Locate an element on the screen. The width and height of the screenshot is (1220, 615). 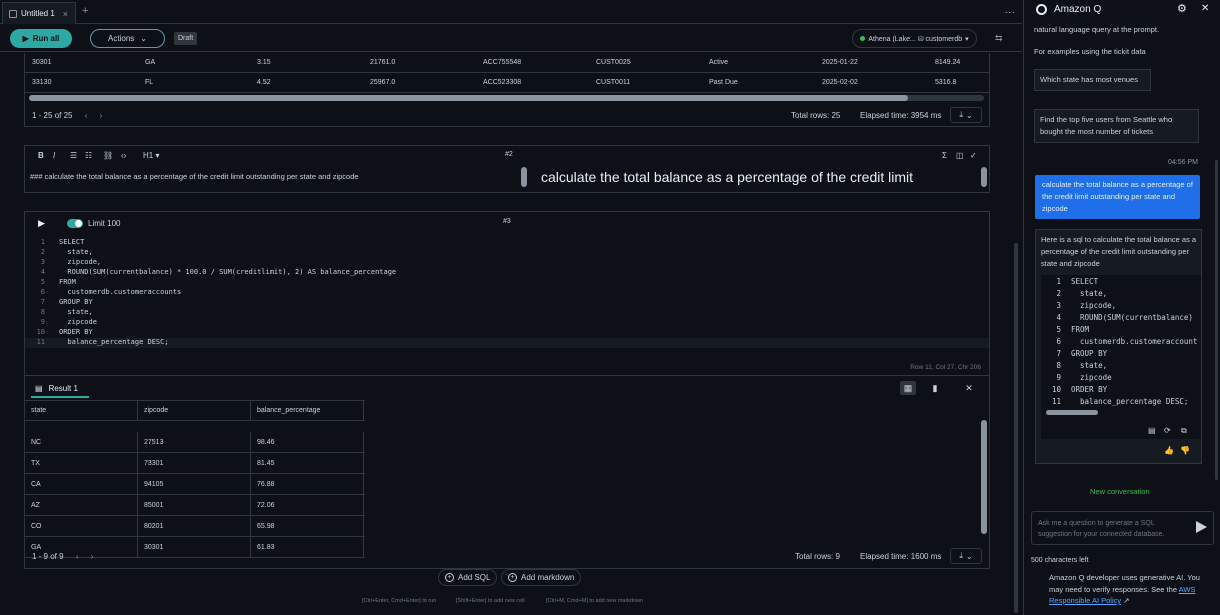
new-conversation-button: New conversation is located at coordinates (1120, 491).